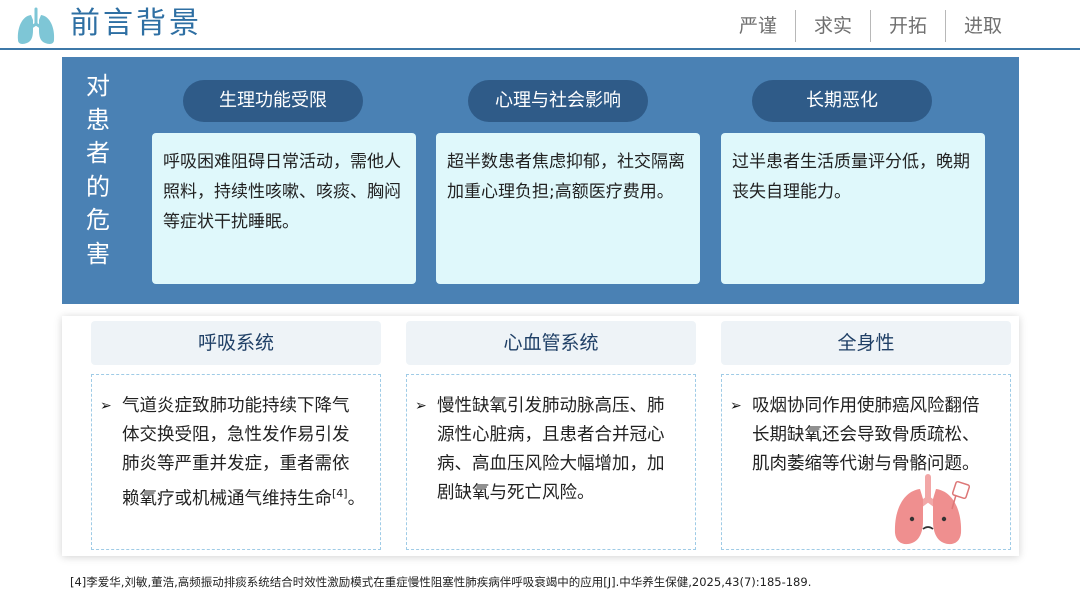  I want to click on vertical-title-char: 的, so click(98, 186).